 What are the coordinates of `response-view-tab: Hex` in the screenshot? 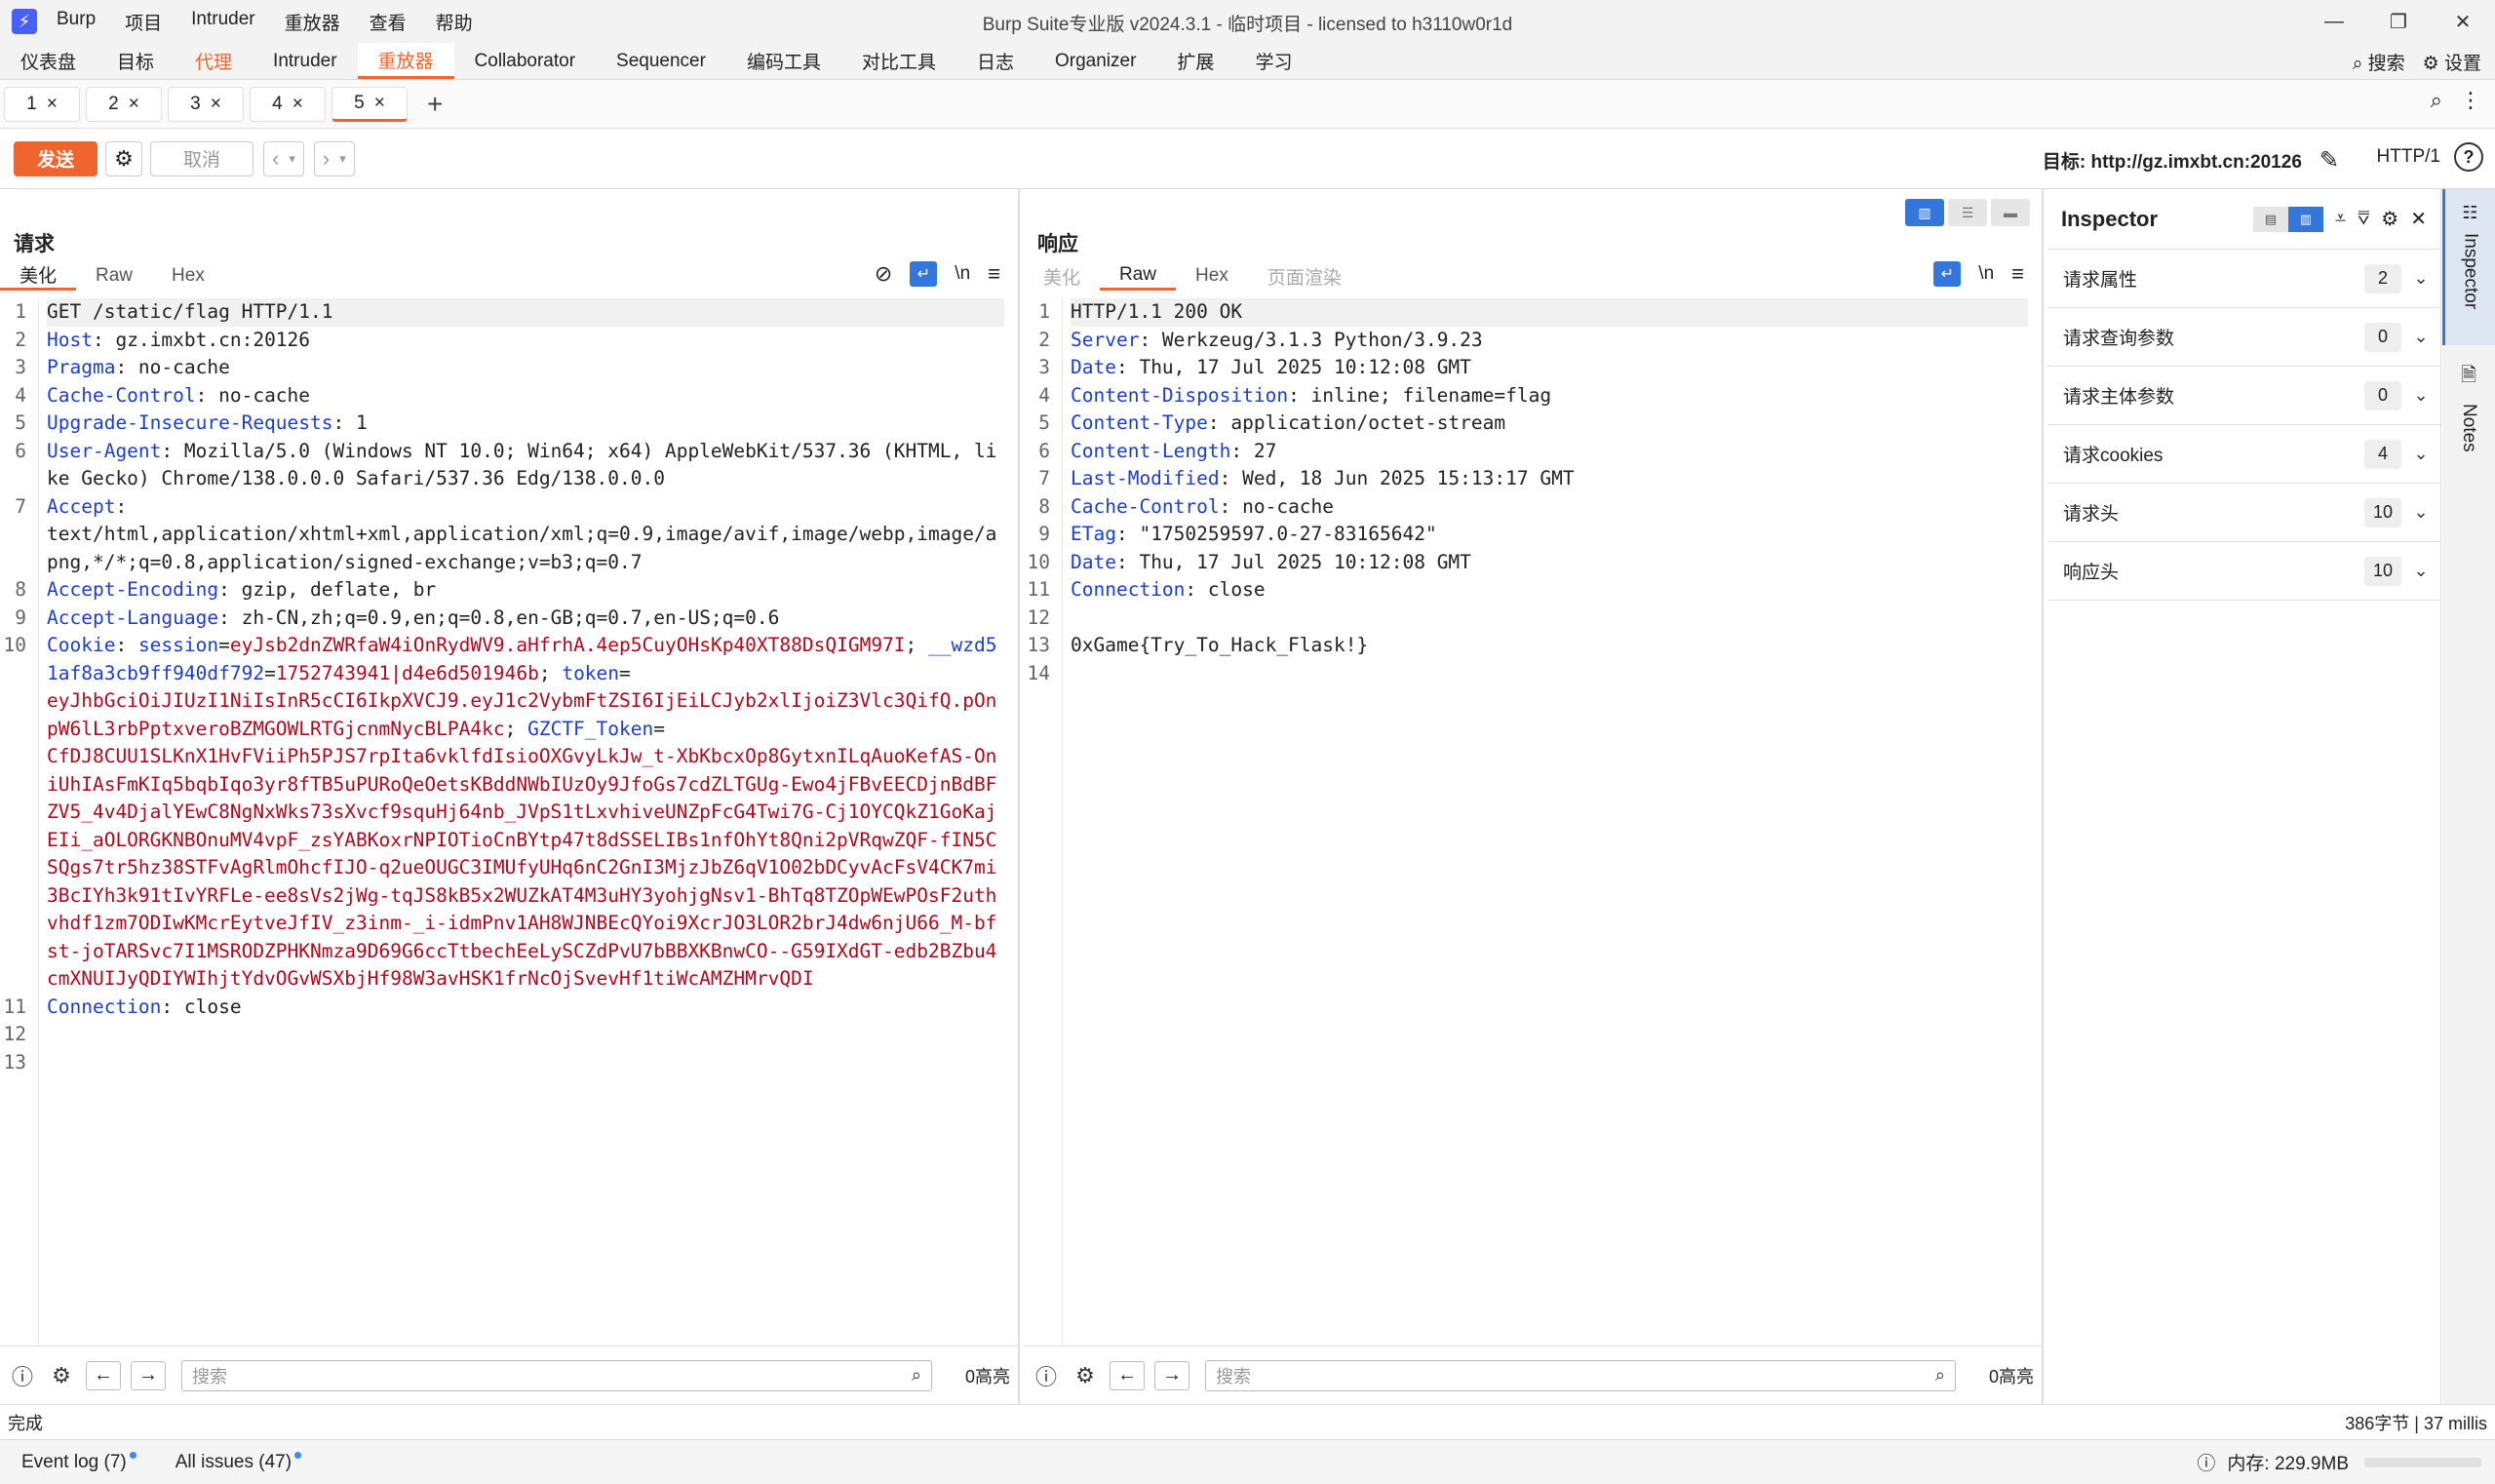 It's located at (1212, 276).